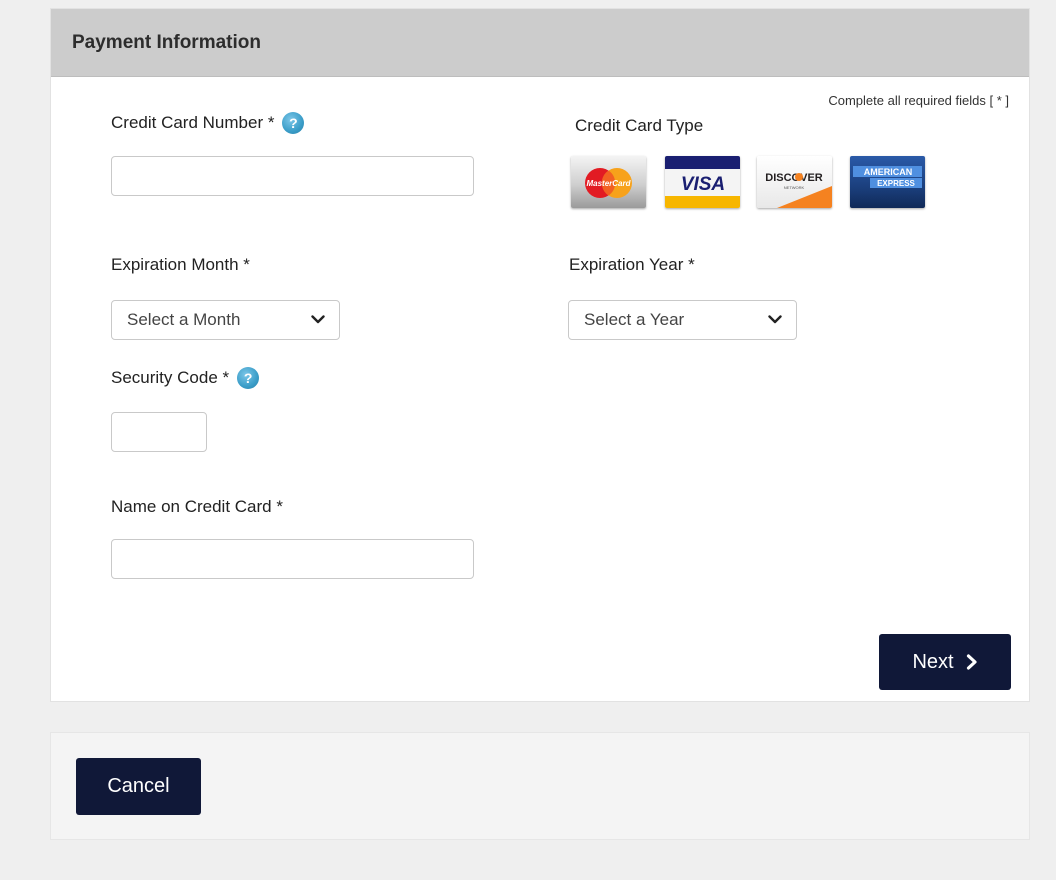 This screenshot has height=880, width=1056. I want to click on amex-line1: AMERICAN, so click(888, 172).